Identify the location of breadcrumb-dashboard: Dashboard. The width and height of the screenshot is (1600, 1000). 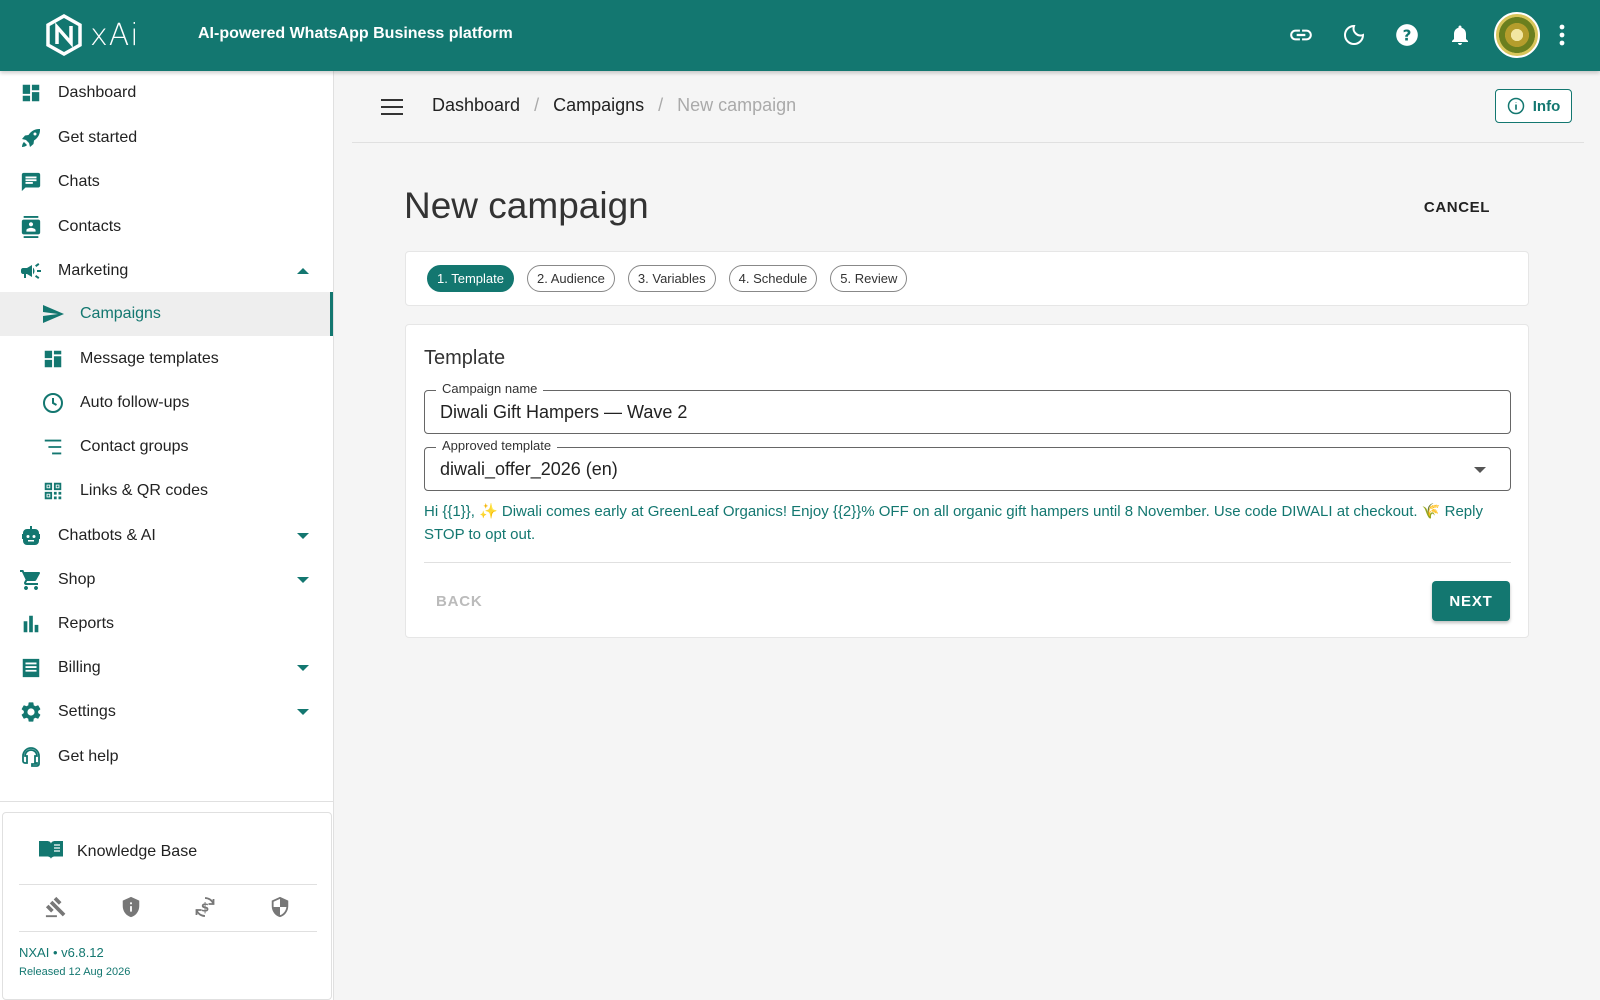
(476, 105).